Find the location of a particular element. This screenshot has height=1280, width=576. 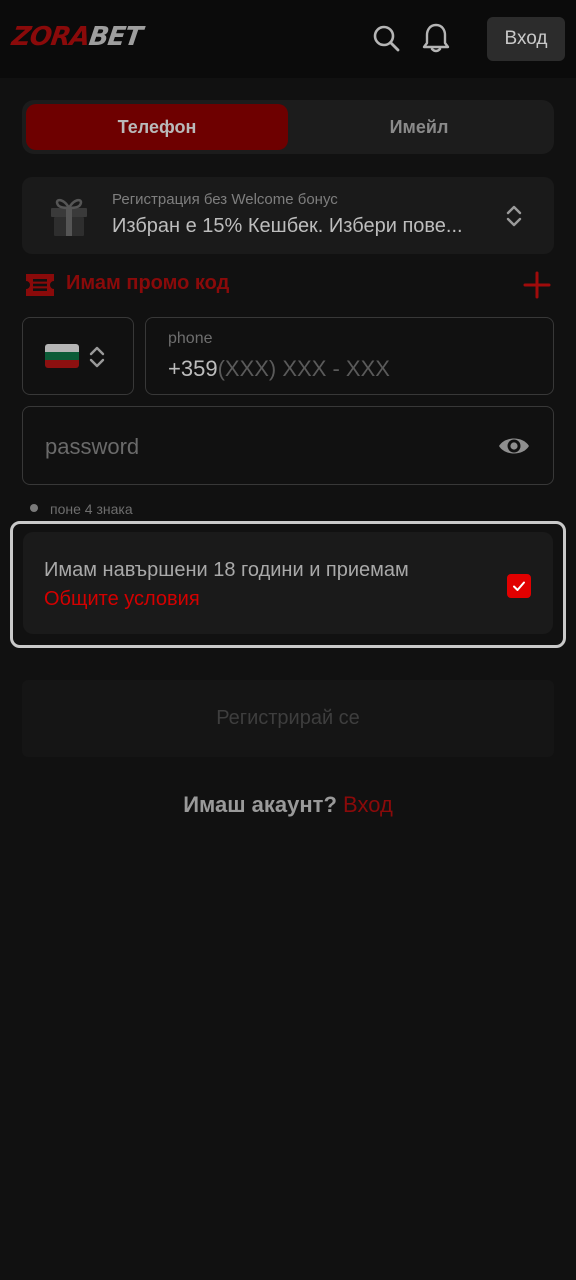

bulgaria-flag-icon is located at coordinates (62, 356).